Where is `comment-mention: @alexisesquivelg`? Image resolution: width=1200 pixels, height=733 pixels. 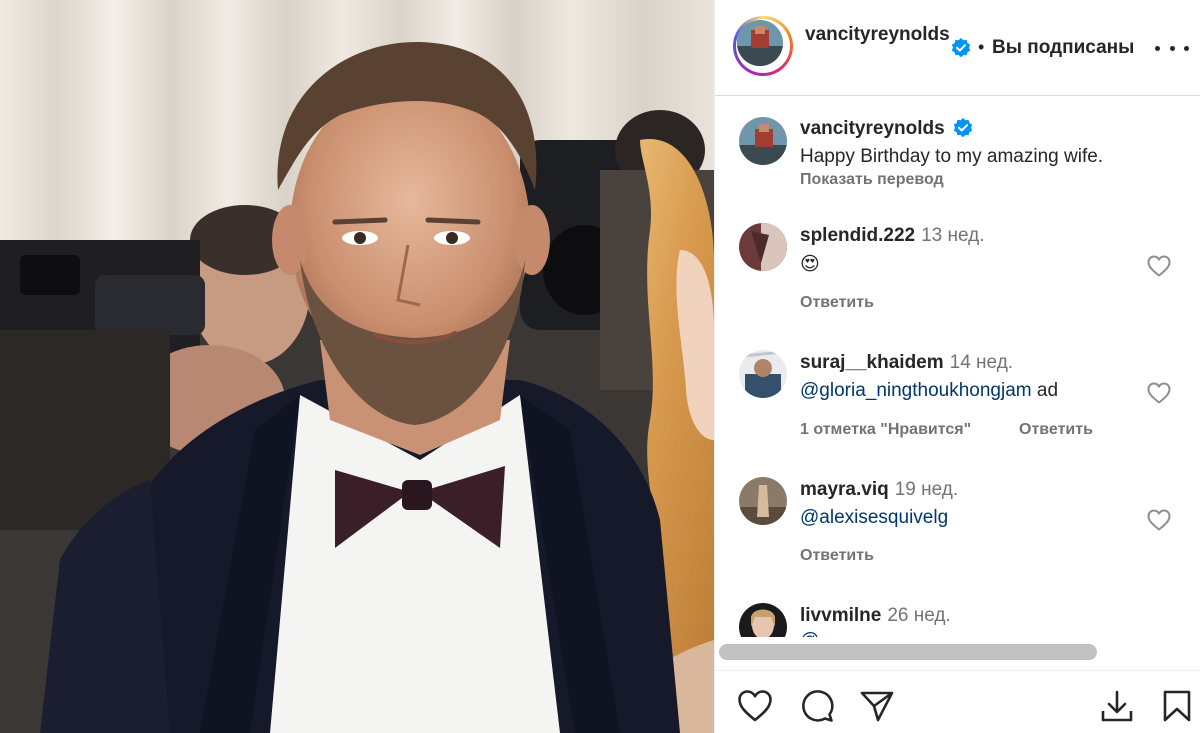
comment-mention: @alexisesquivelg is located at coordinates (874, 517).